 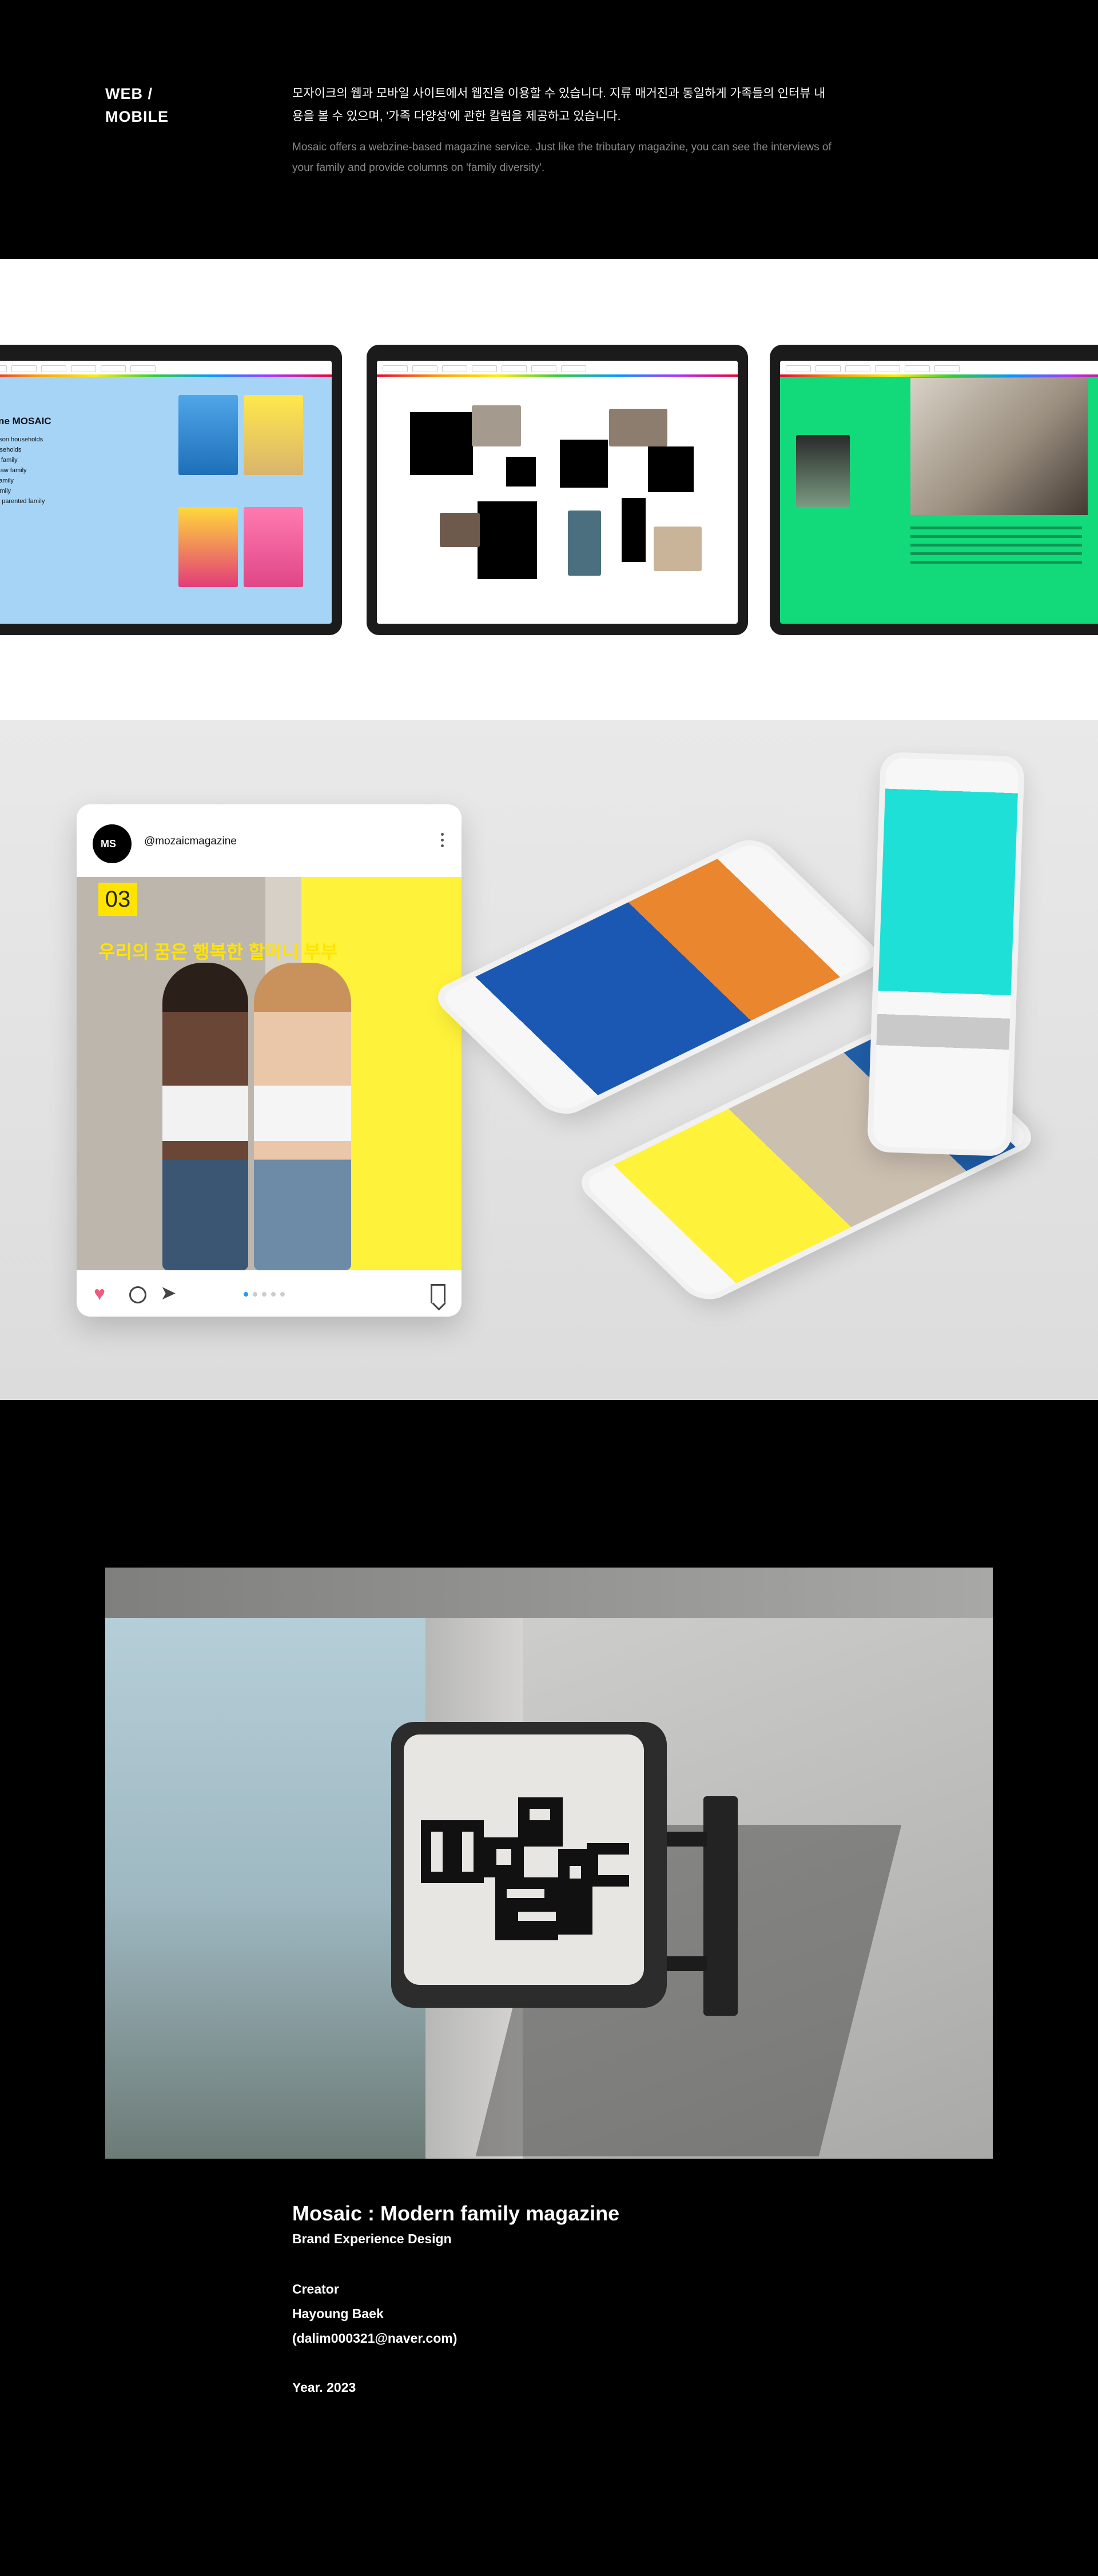 I want to click on sign-face, so click(x=524, y=1859).